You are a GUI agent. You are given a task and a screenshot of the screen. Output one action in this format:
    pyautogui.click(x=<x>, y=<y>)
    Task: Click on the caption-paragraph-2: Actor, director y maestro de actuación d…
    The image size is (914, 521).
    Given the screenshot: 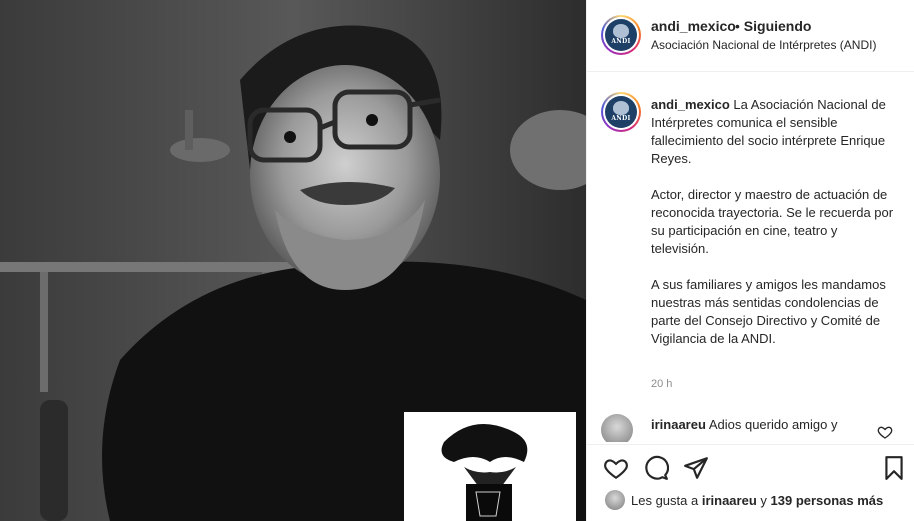 What is the action you would take?
    pyautogui.click(x=772, y=221)
    